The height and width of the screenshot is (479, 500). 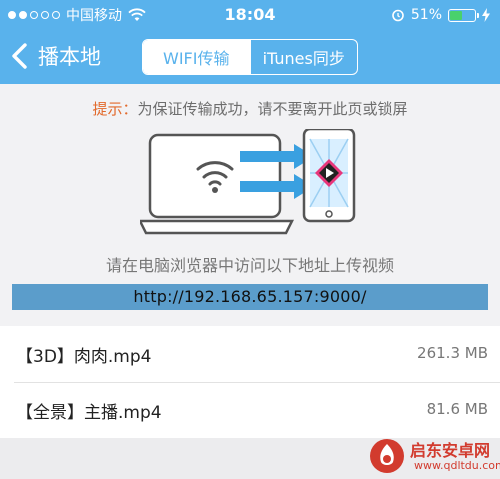 I want to click on alarm-icon, so click(x=398, y=15).